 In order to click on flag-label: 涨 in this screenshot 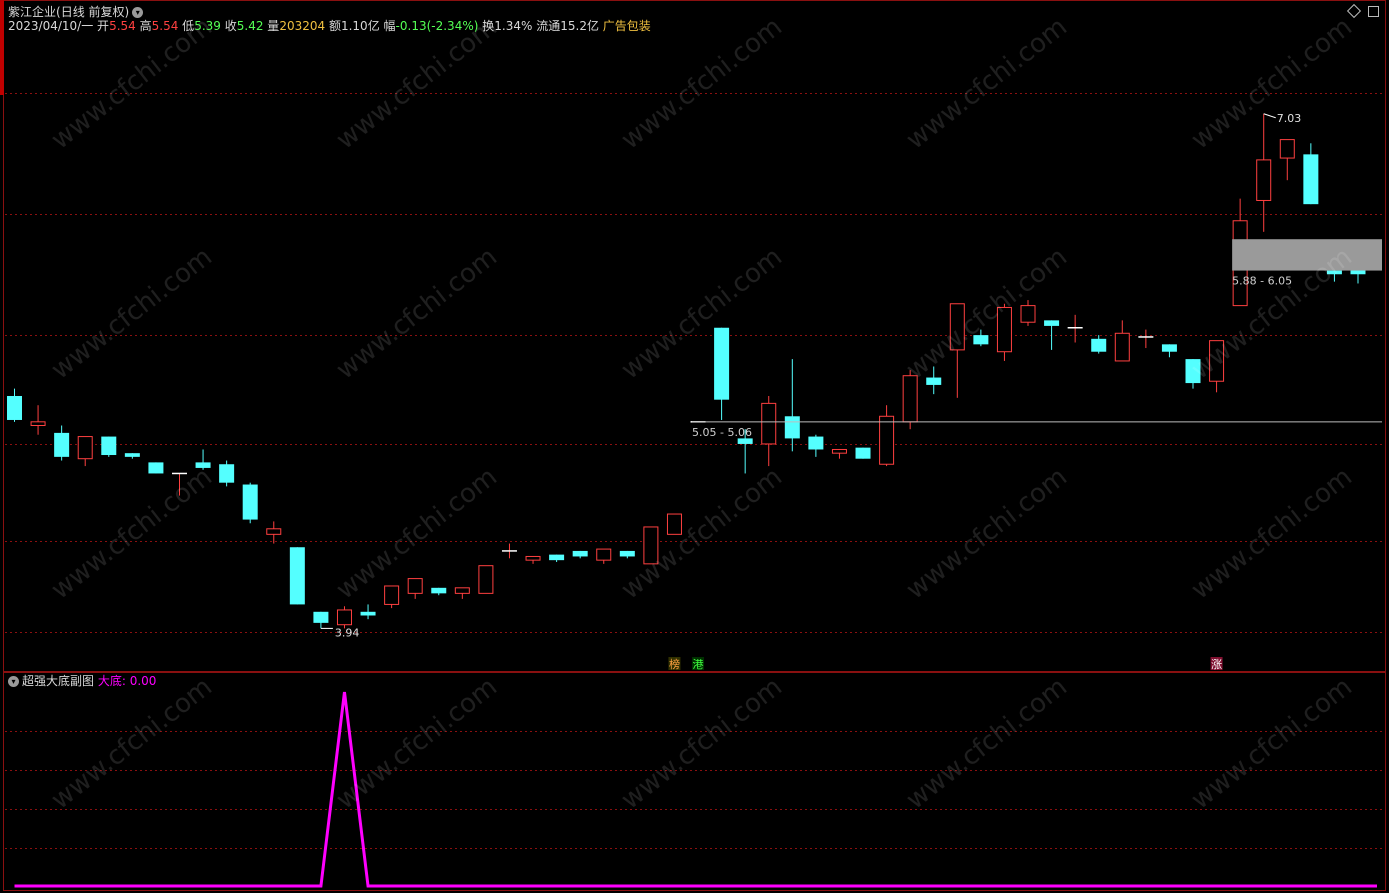, I will do `click(1216, 664)`.